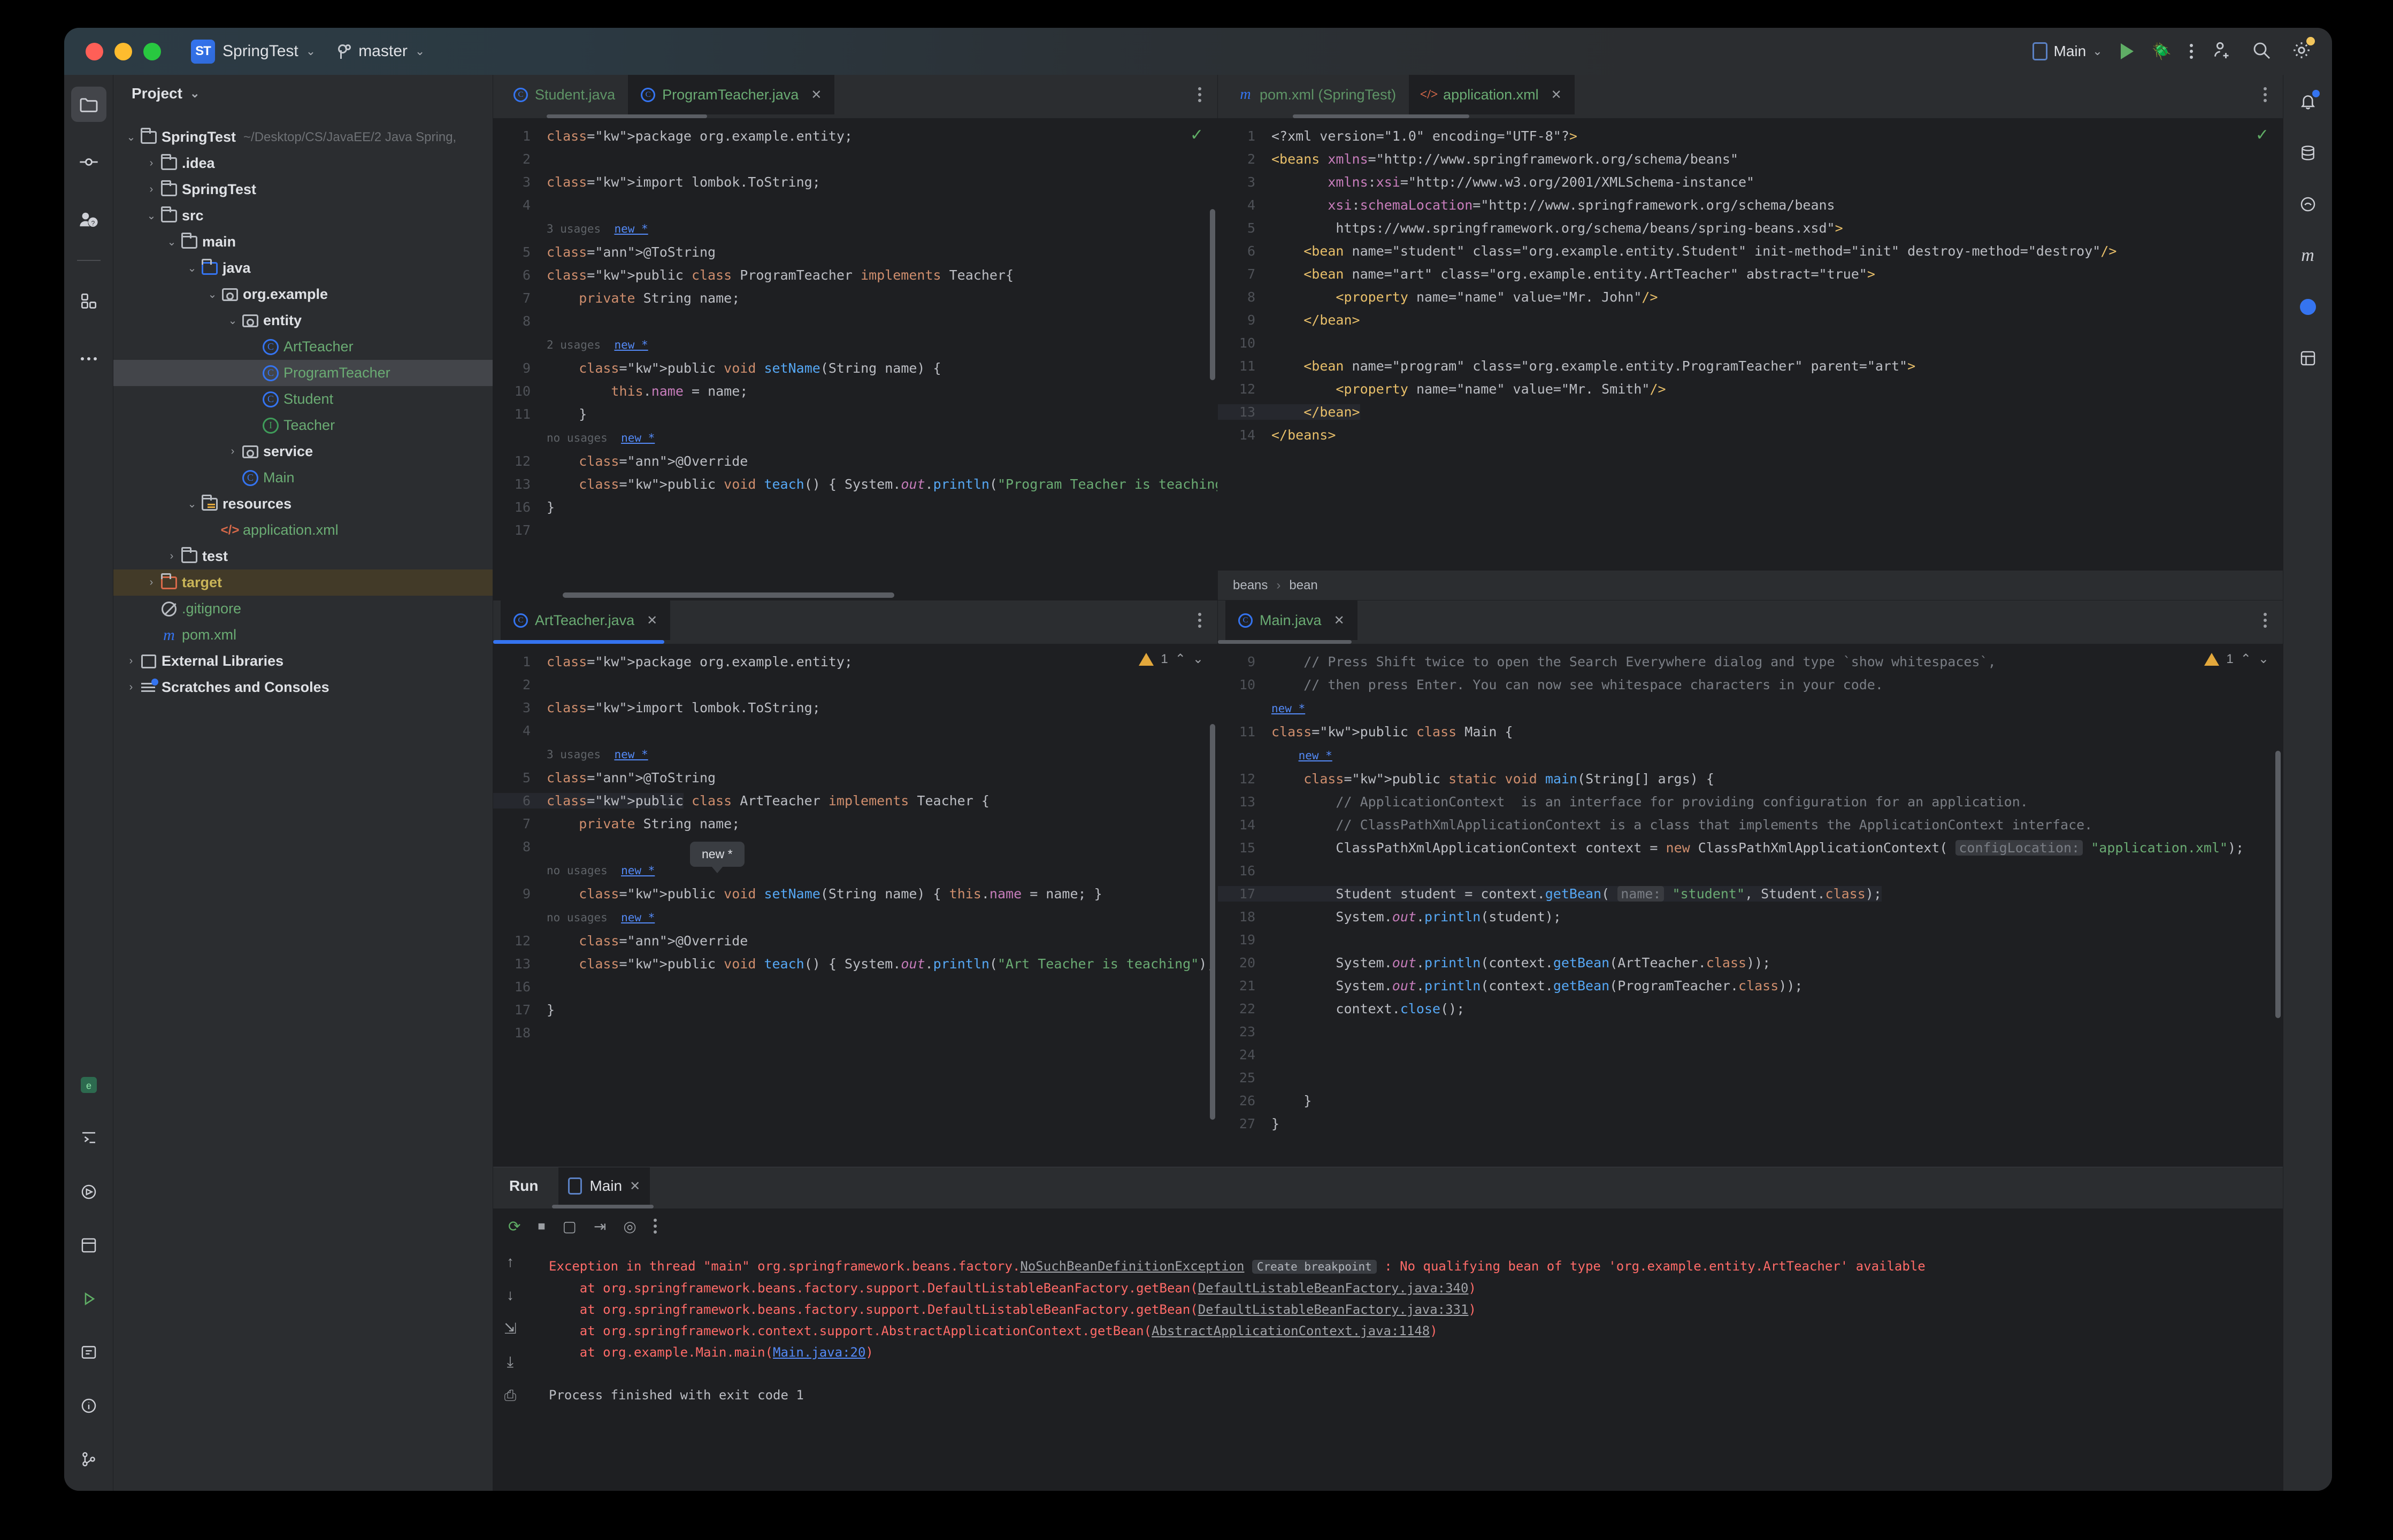  What do you see at coordinates (88, 1352) in the screenshot?
I see `problems-tool-icon` at bounding box center [88, 1352].